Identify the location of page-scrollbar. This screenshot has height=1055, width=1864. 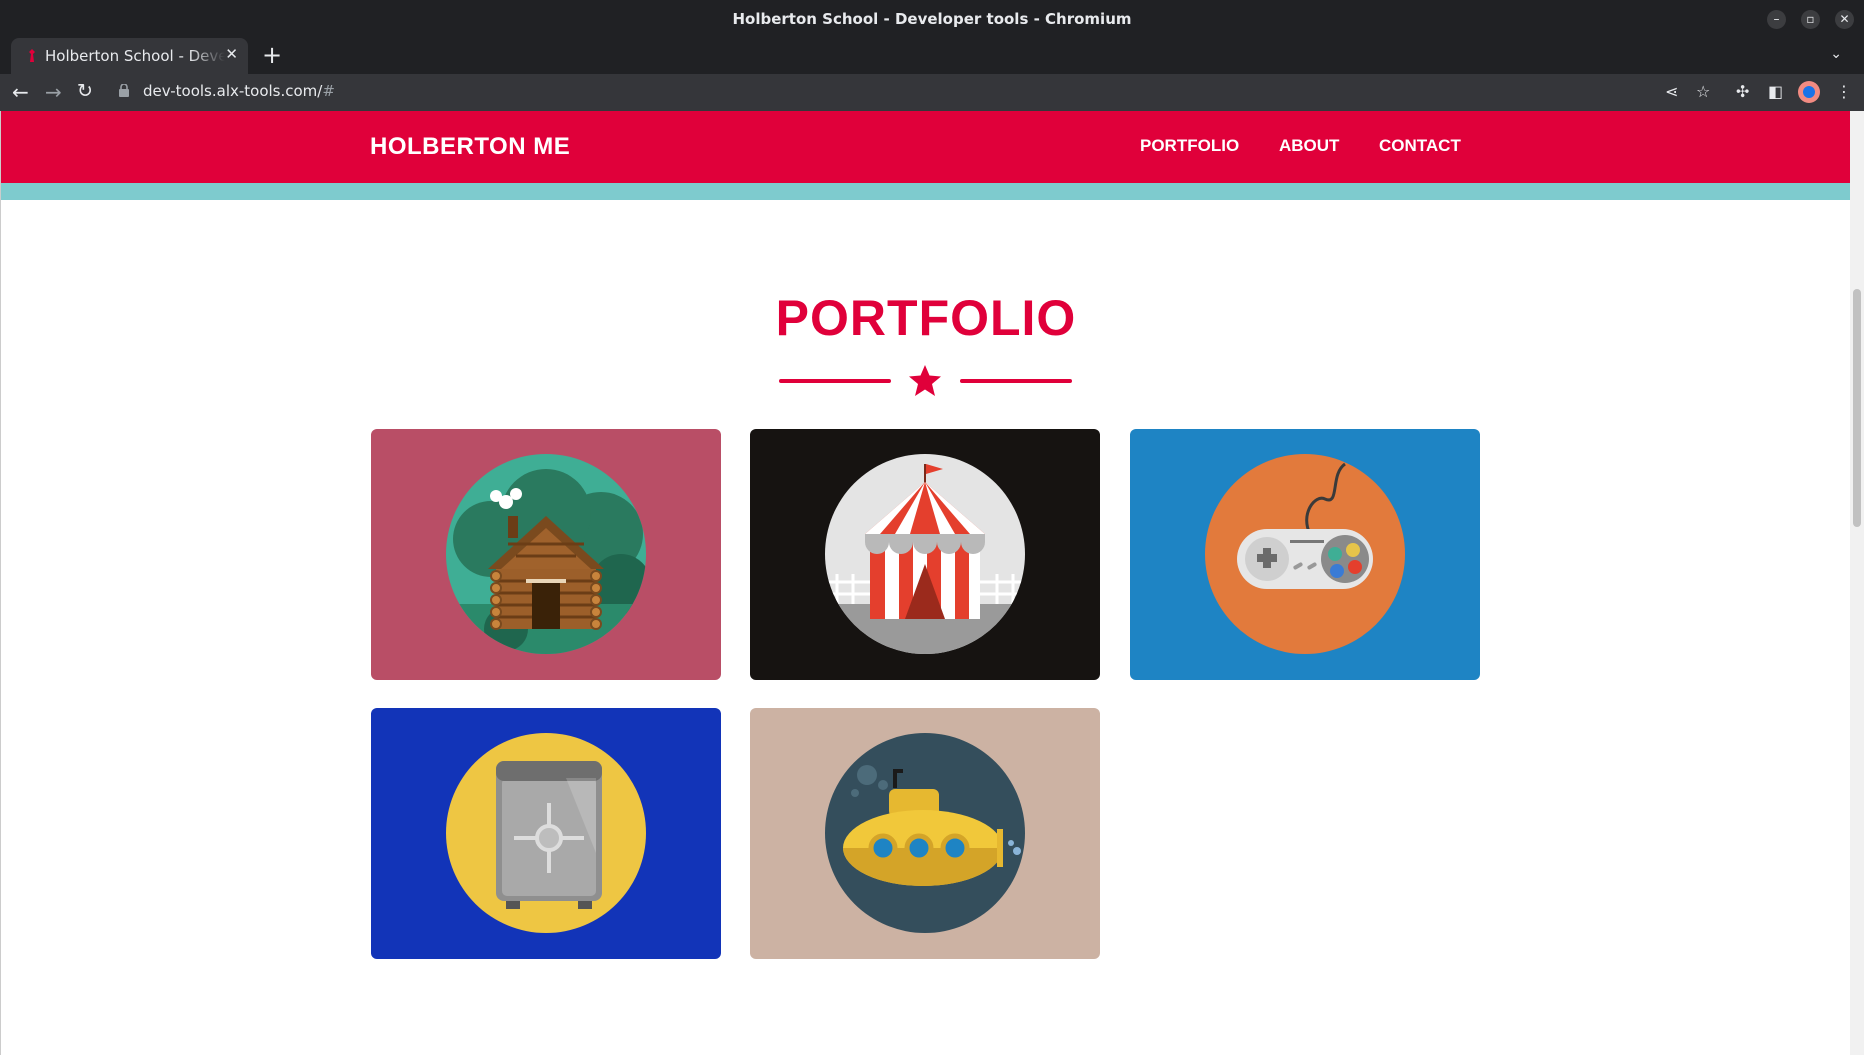
(1857, 583).